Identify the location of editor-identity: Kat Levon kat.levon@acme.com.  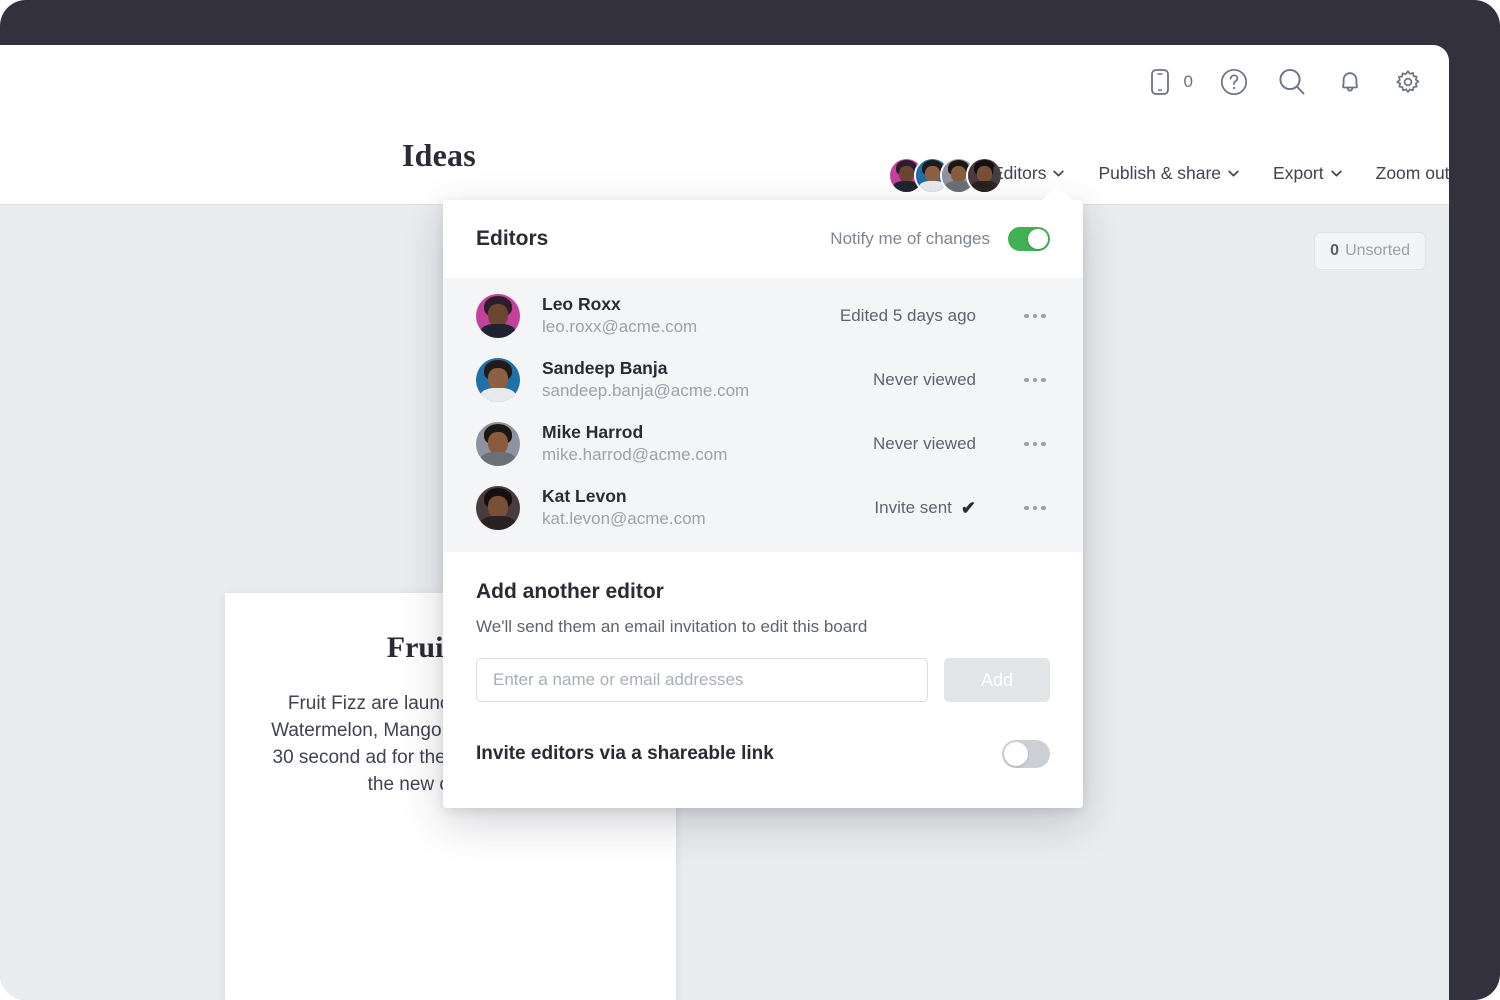
(624, 508).